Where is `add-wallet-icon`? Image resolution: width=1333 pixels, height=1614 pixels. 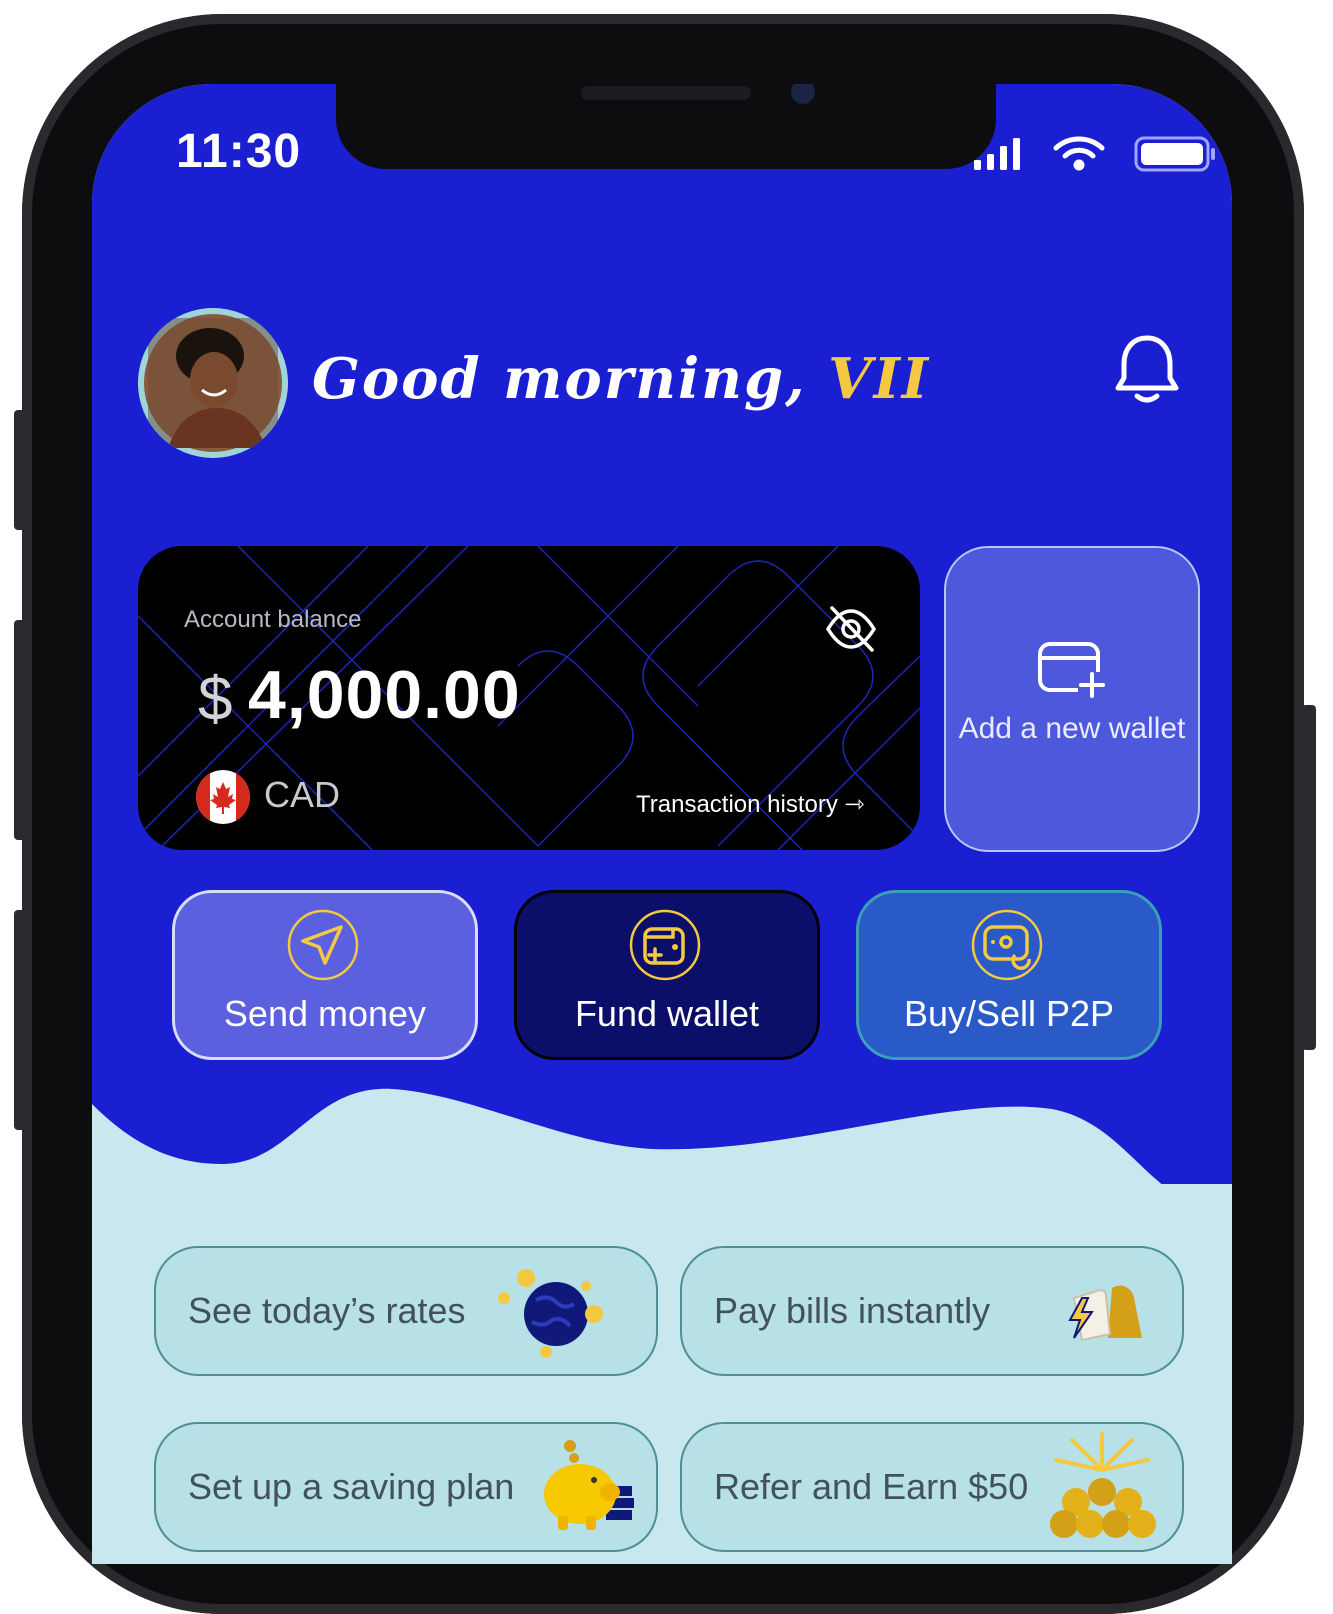
add-wallet-icon is located at coordinates (1072, 670).